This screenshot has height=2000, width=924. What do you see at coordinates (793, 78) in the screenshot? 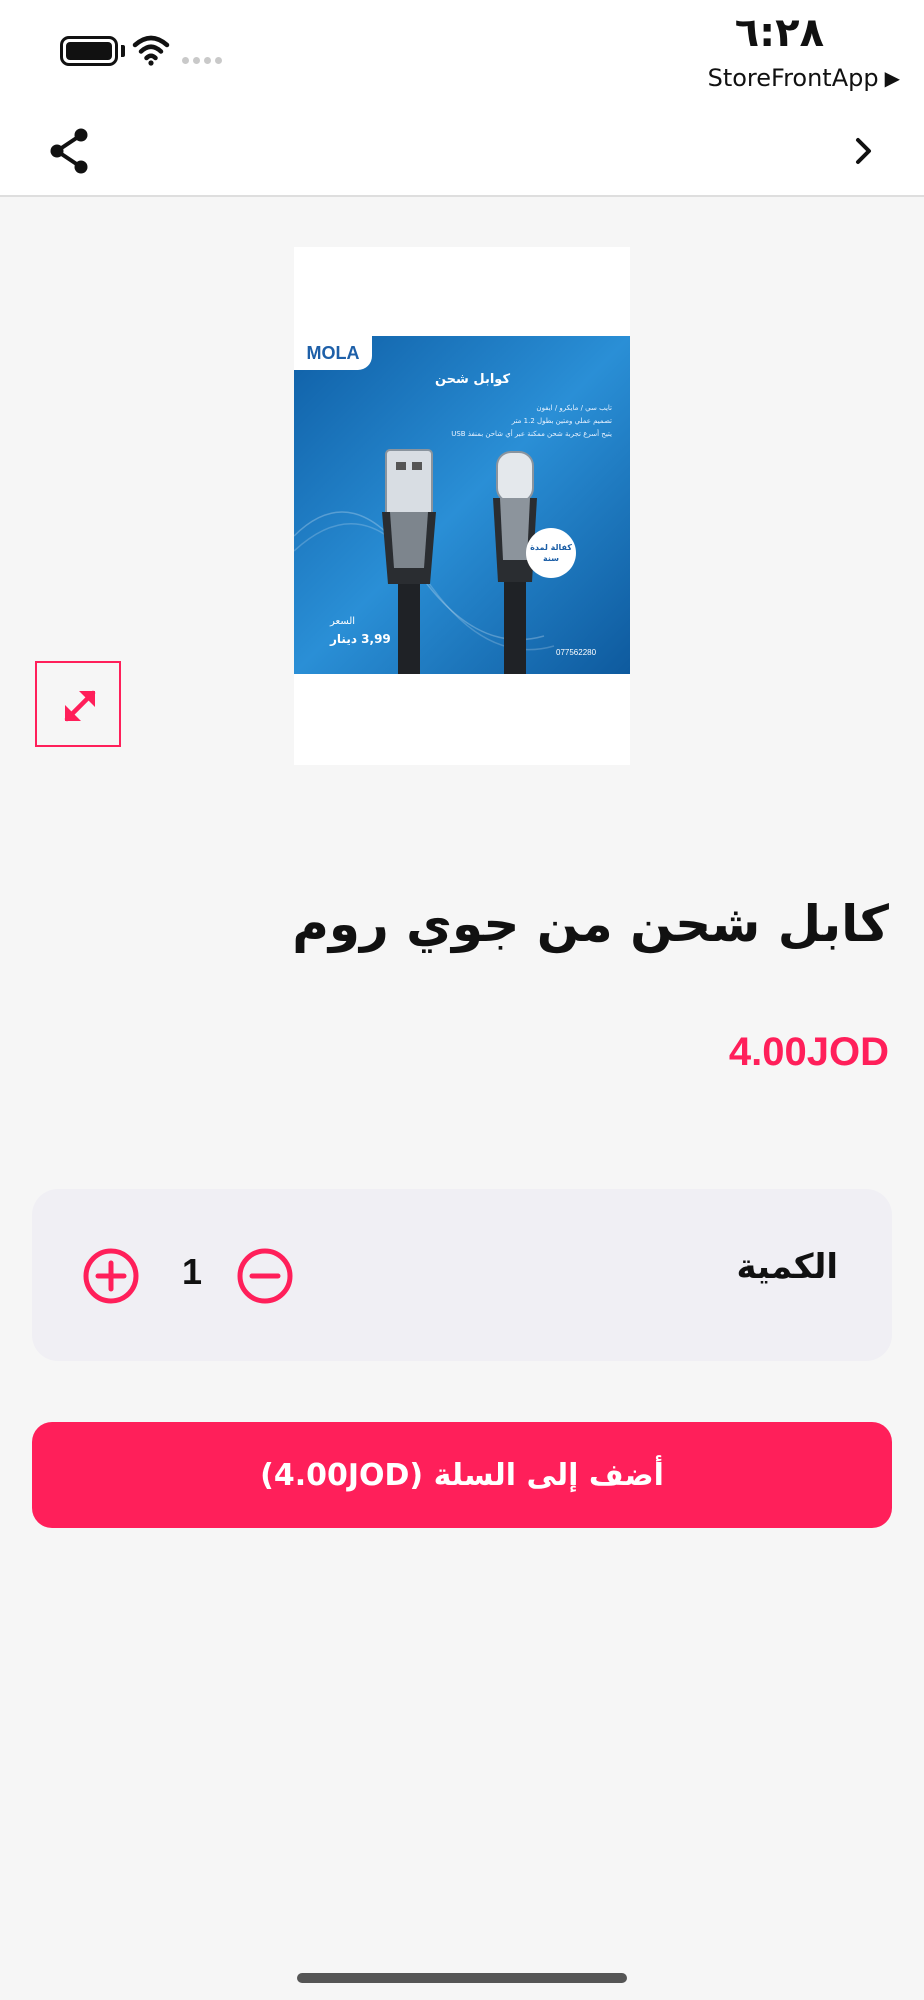
I see `app-name: StoreFrontApp` at bounding box center [793, 78].